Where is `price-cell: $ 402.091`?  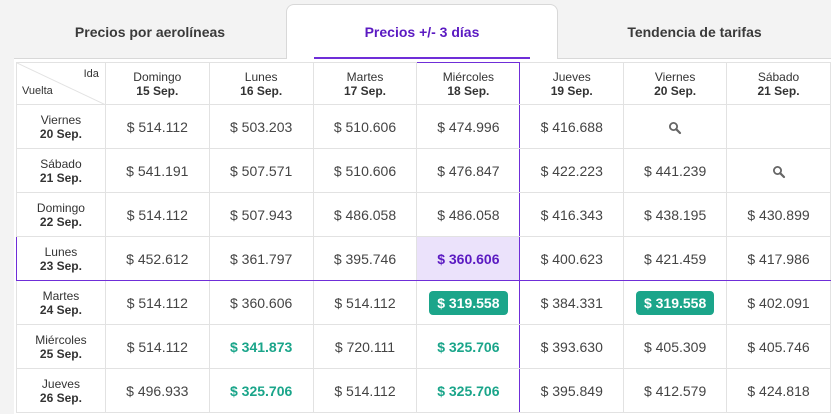
price-cell: $ 402.091 is located at coordinates (778, 302).